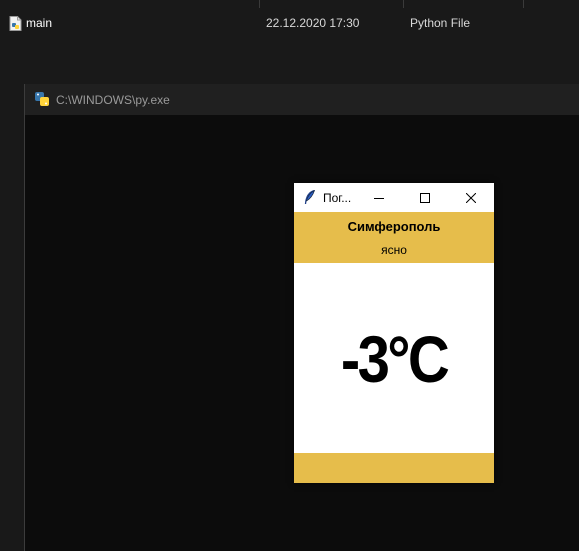 This screenshot has height=551, width=579. I want to click on close-icon, so click(471, 197).